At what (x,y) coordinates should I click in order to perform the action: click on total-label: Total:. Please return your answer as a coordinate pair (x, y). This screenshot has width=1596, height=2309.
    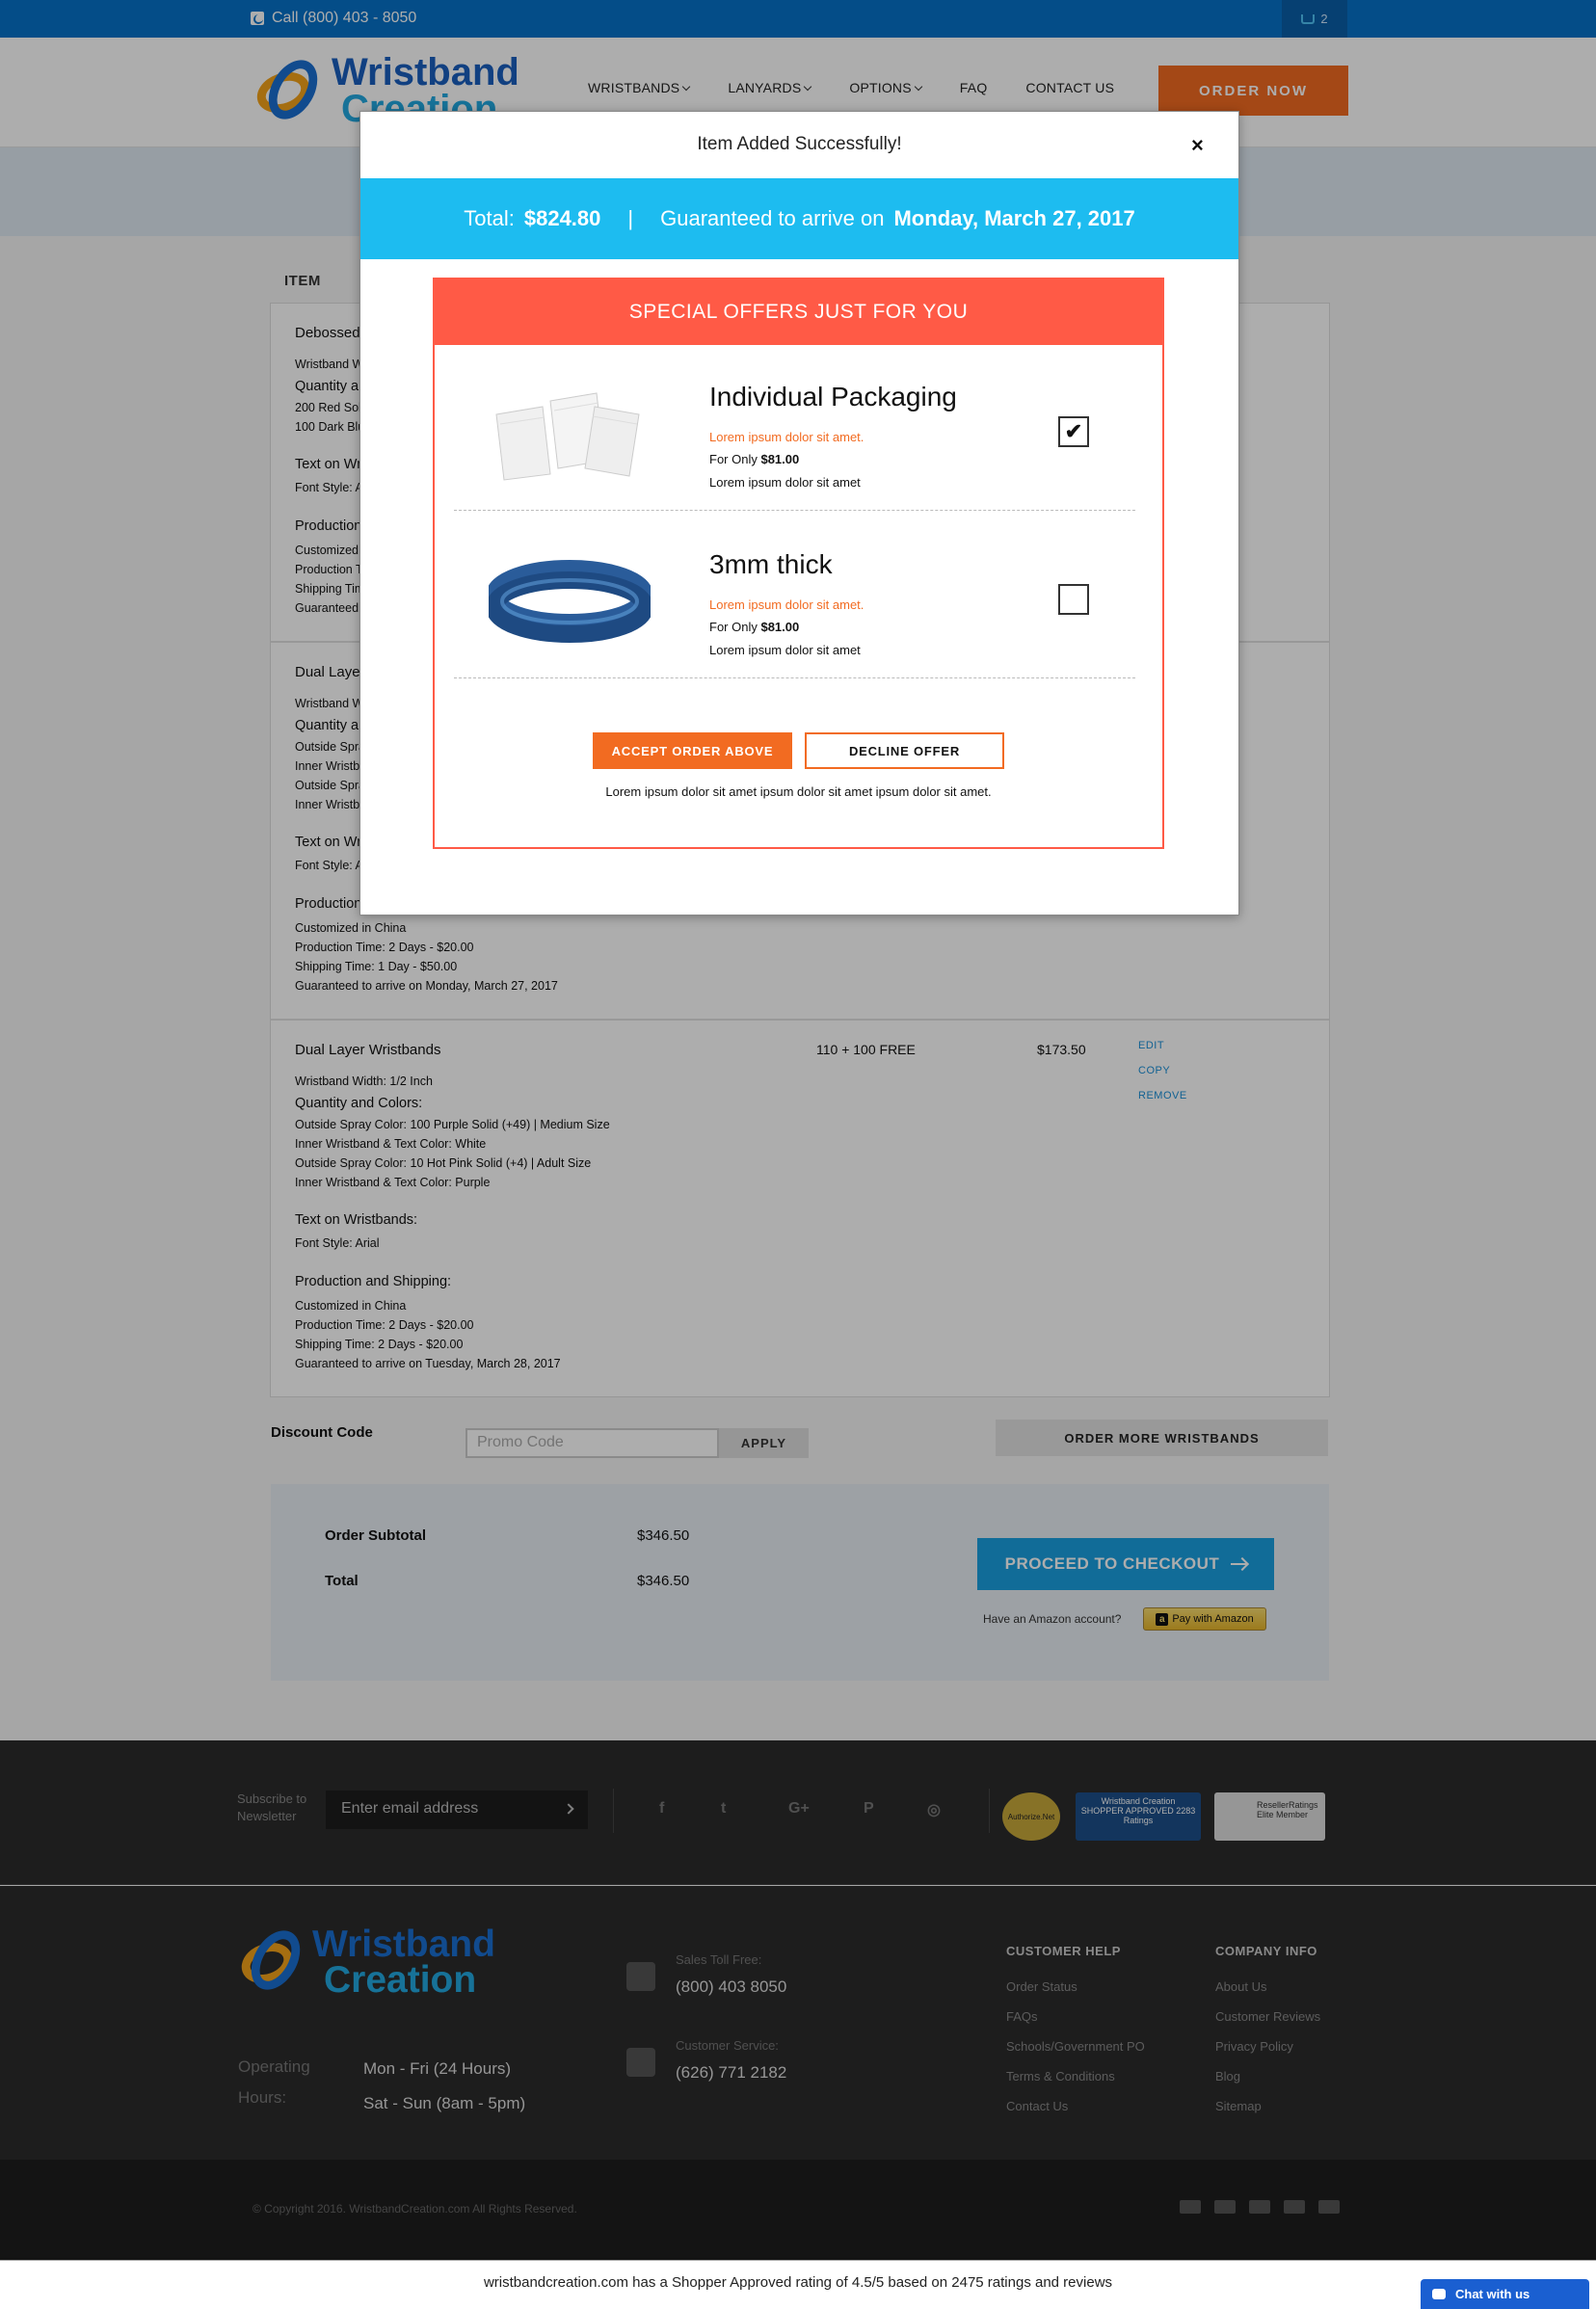
    Looking at the image, I should click on (489, 218).